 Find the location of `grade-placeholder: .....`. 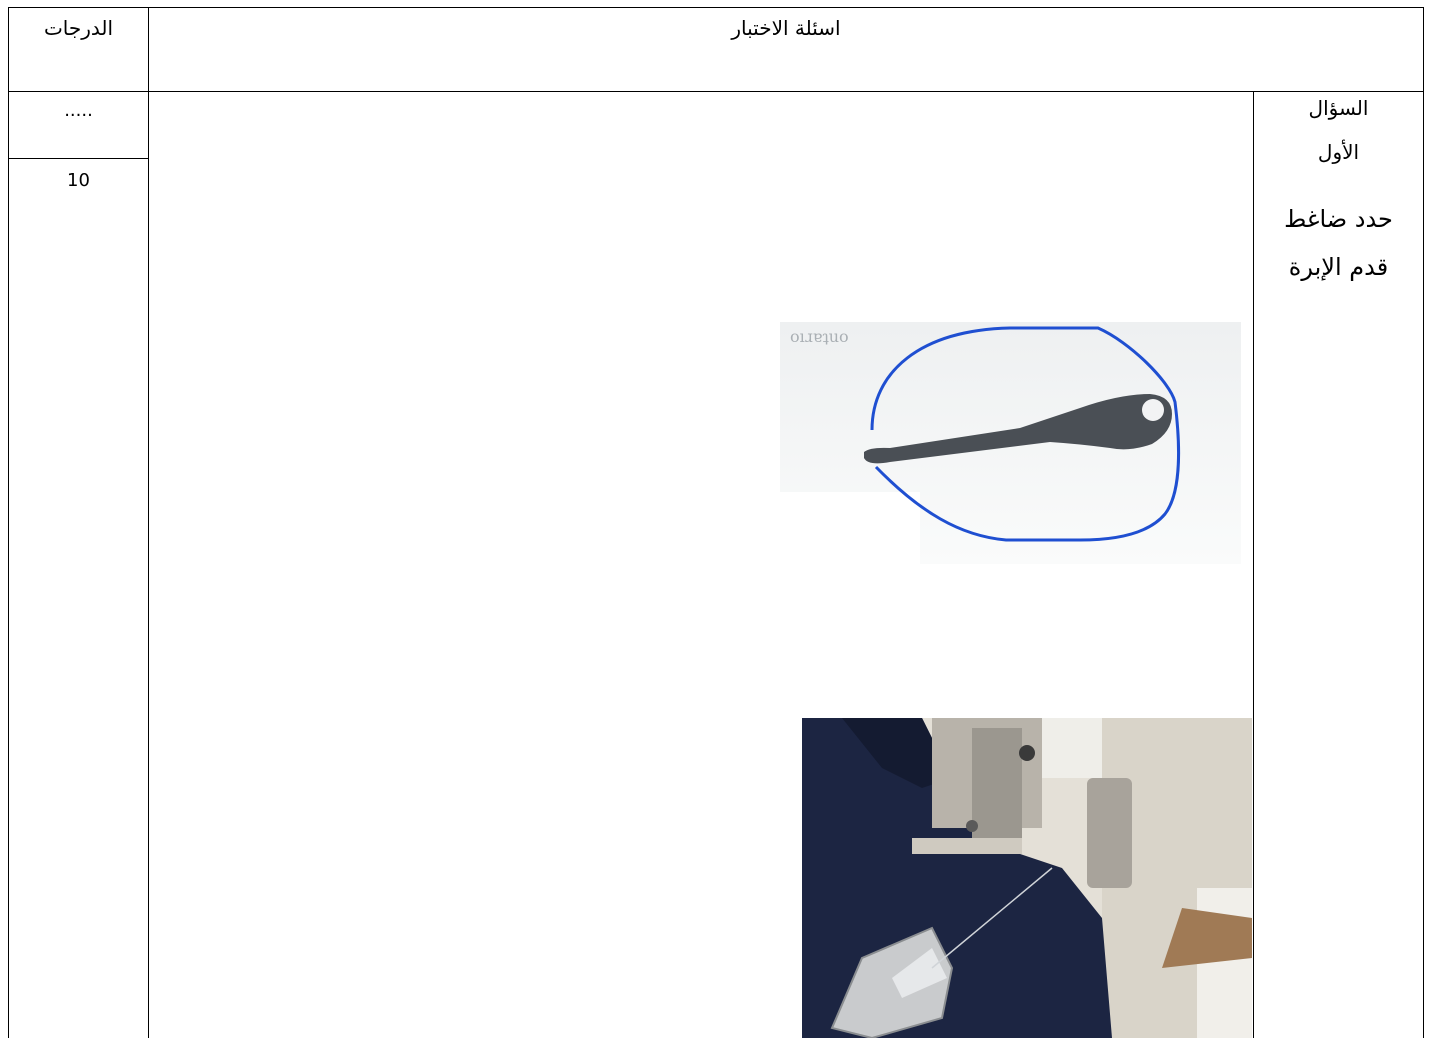

grade-placeholder: ..... is located at coordinates (78, 110).